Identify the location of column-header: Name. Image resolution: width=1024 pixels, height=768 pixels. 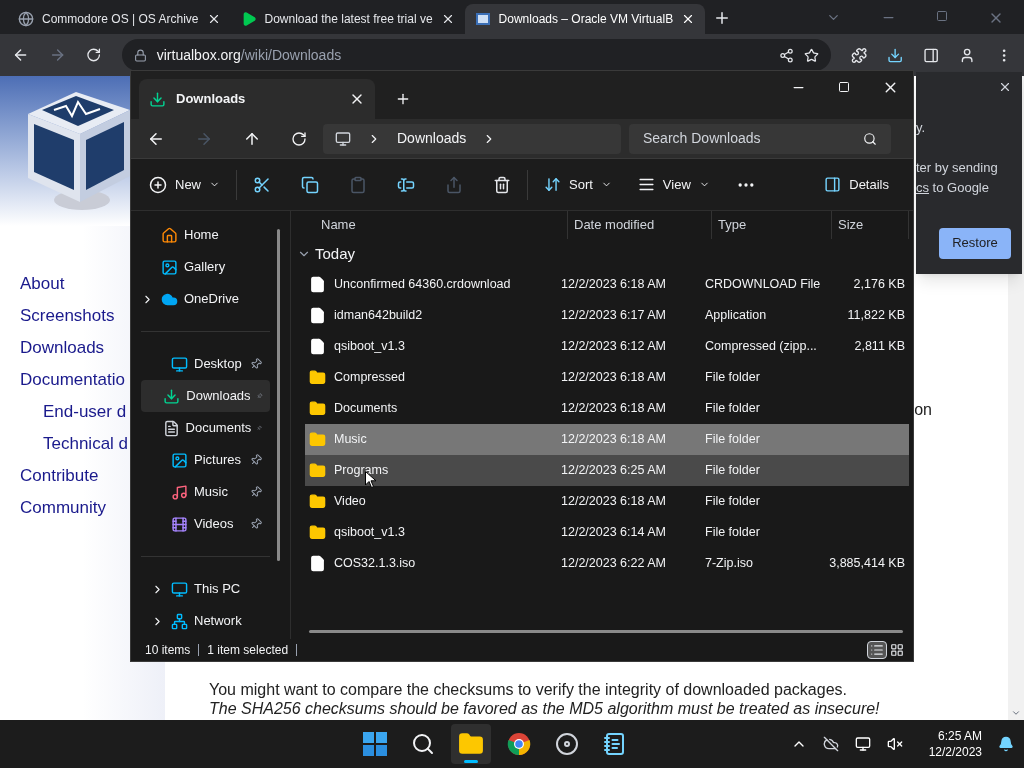
(436, 225).